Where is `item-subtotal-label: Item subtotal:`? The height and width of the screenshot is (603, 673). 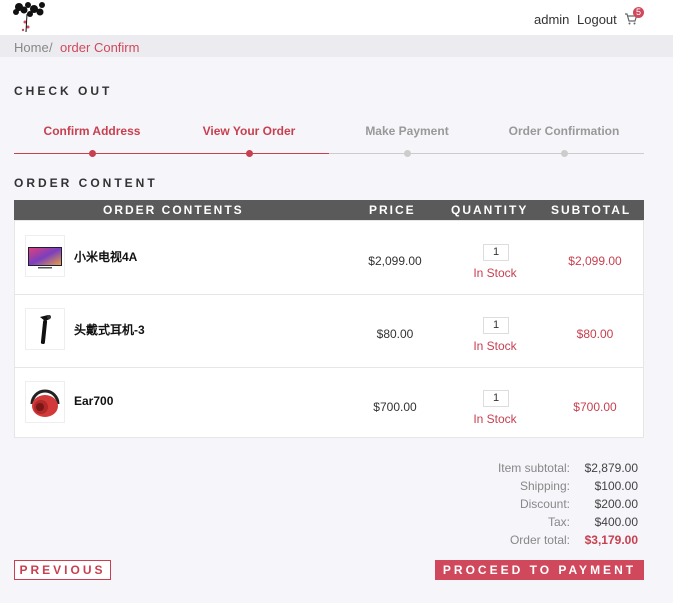
item-subtotal-label: Item subtotal: is located at coordinates (533, 468).